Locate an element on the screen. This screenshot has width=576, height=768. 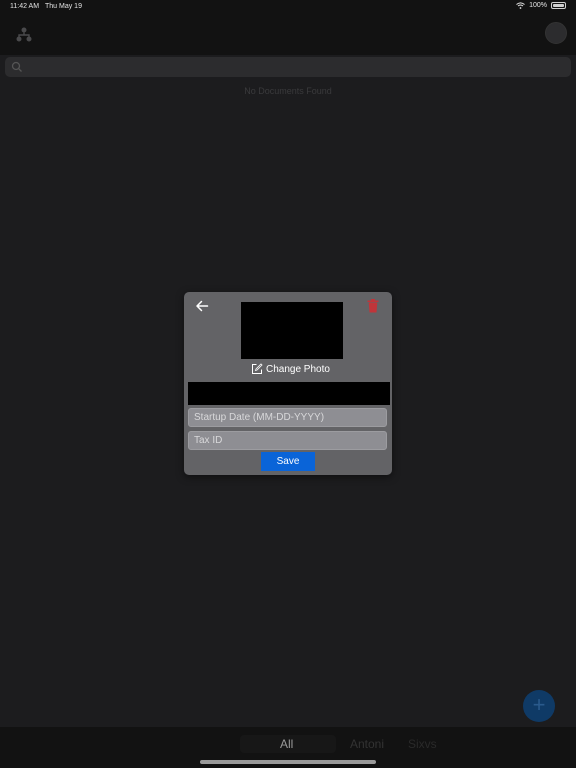
change-photo-button: Change Photo is located at coordinates (290, 369).